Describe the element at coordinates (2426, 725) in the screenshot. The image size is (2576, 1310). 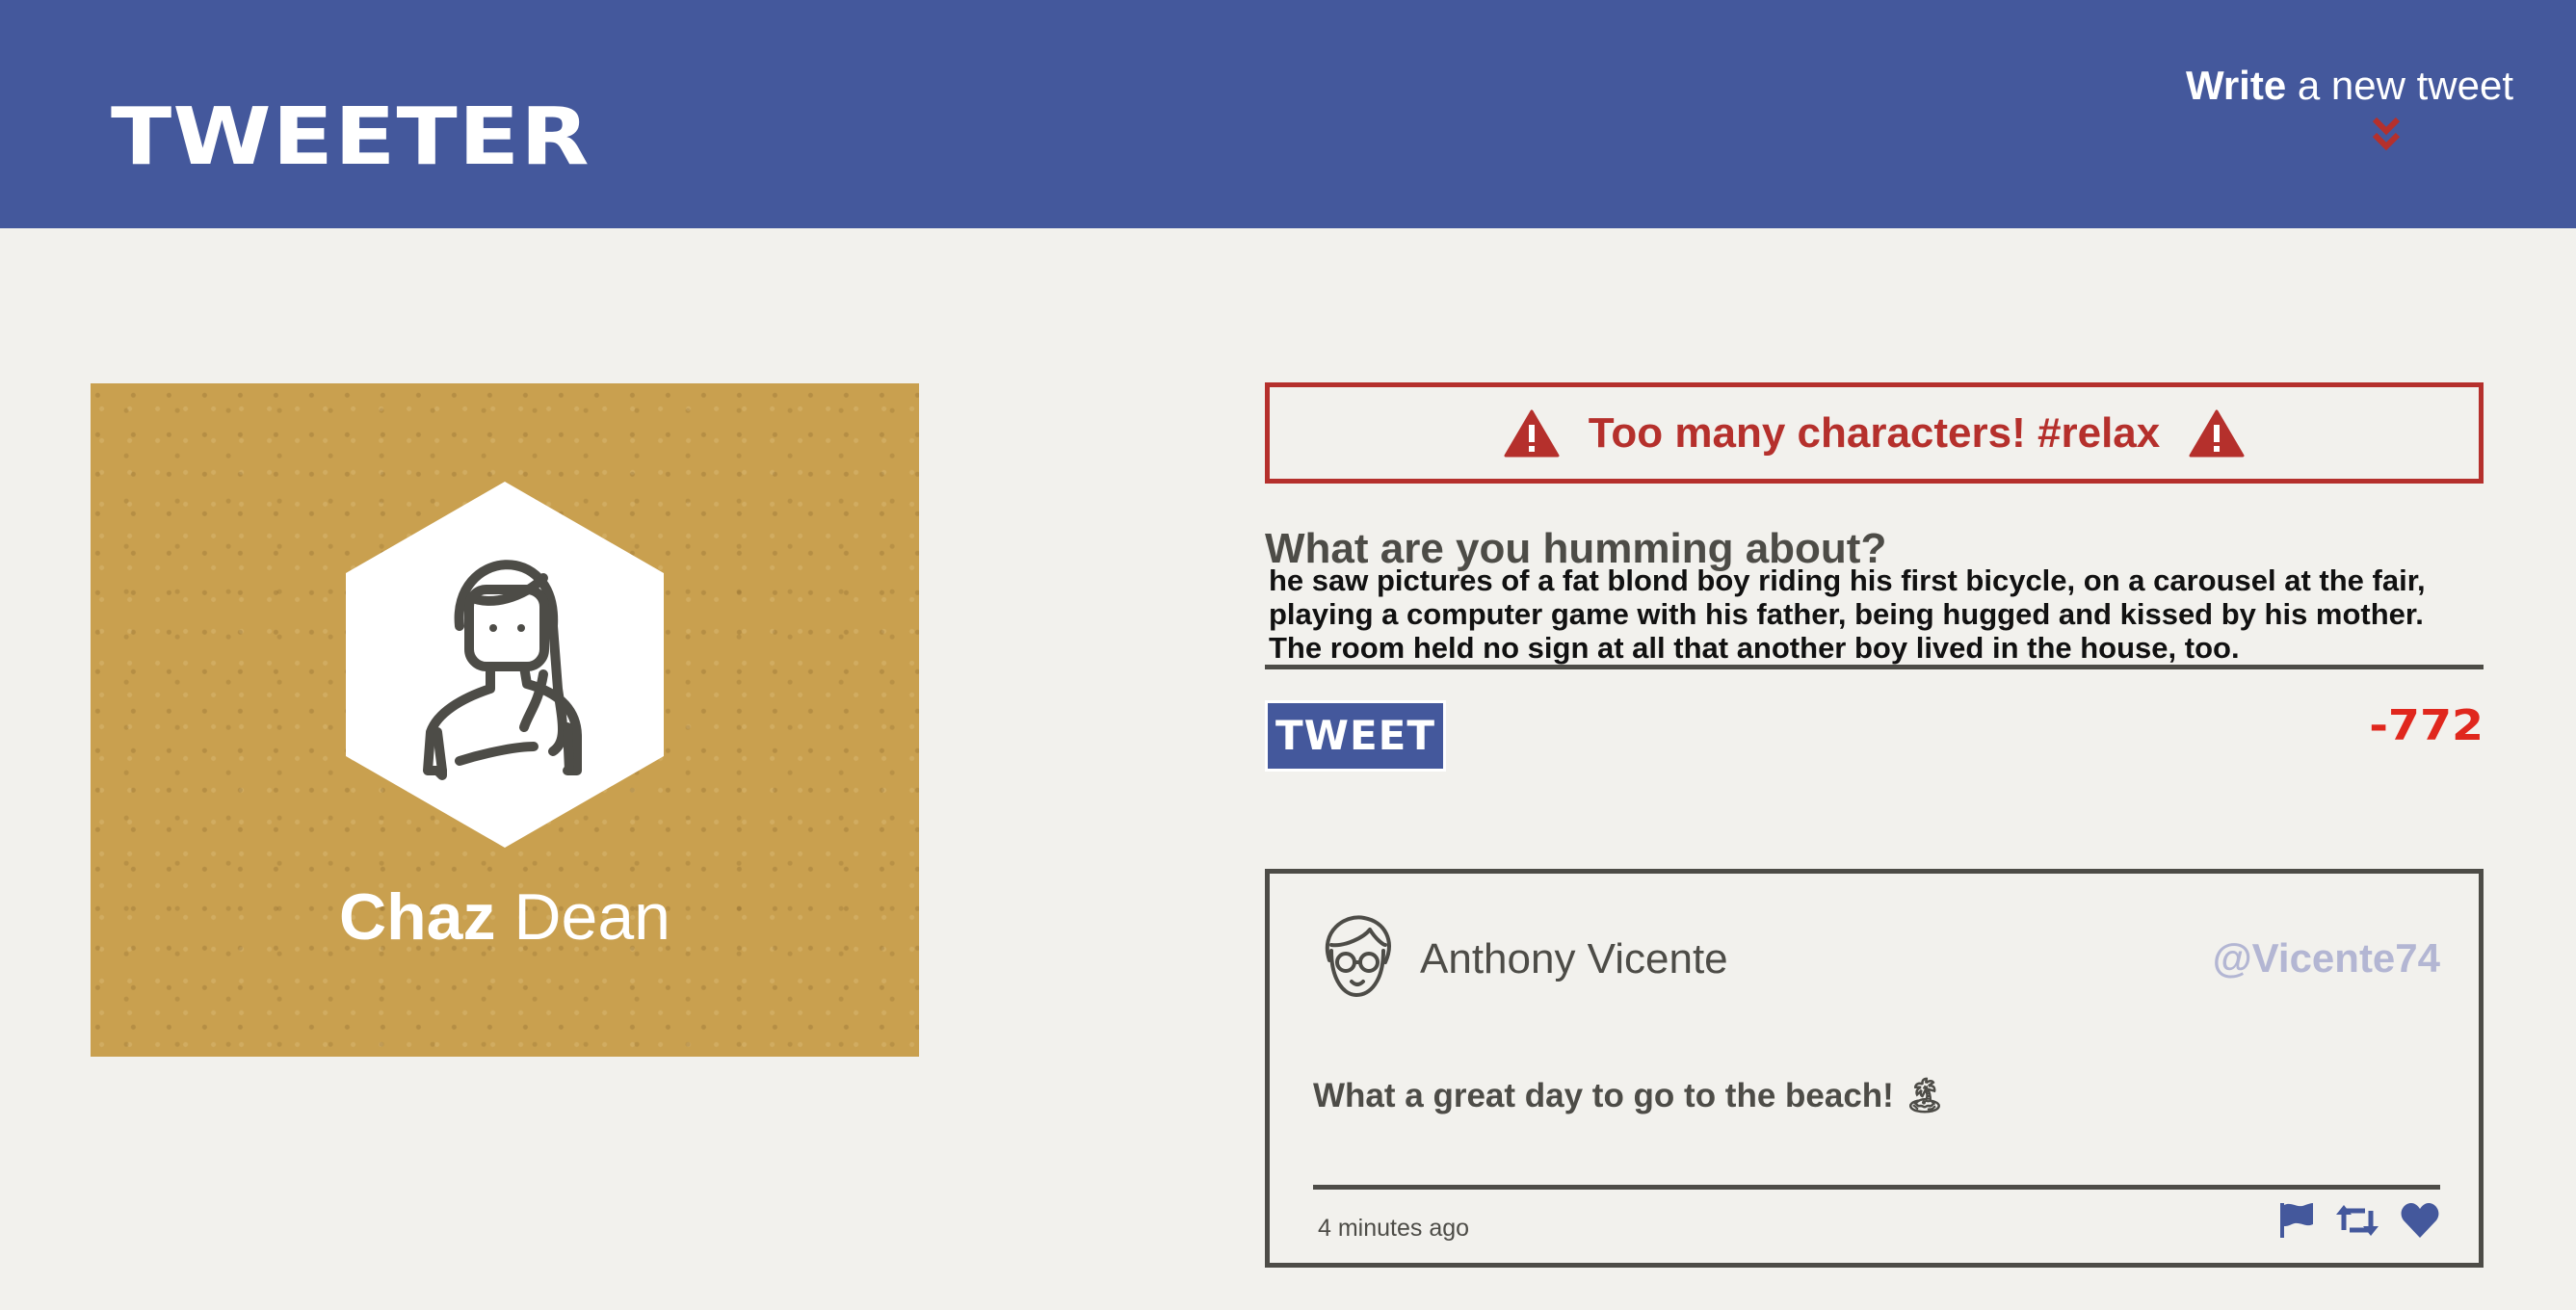
I see `character-counter: -772` at that location.